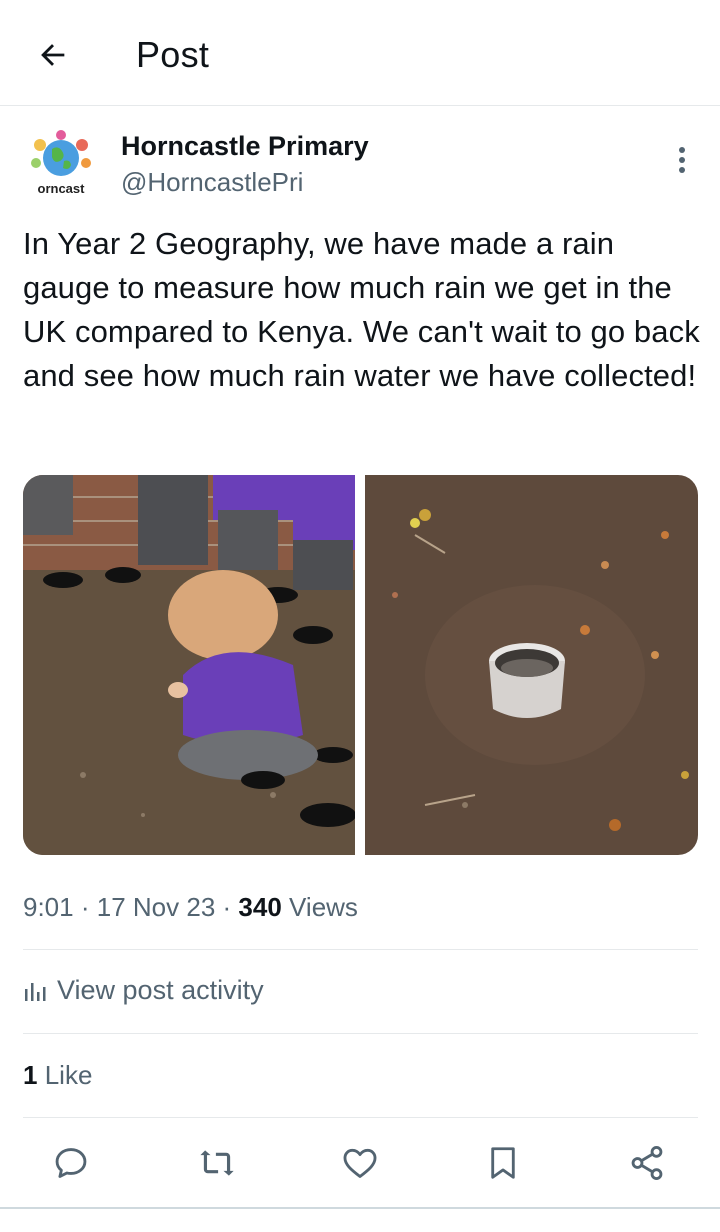 The height and width of the screenshot is (1232, 720). Describe the element at coordinates (30, 1075) in the screenshot. I see `likes-count: 1` at that location.